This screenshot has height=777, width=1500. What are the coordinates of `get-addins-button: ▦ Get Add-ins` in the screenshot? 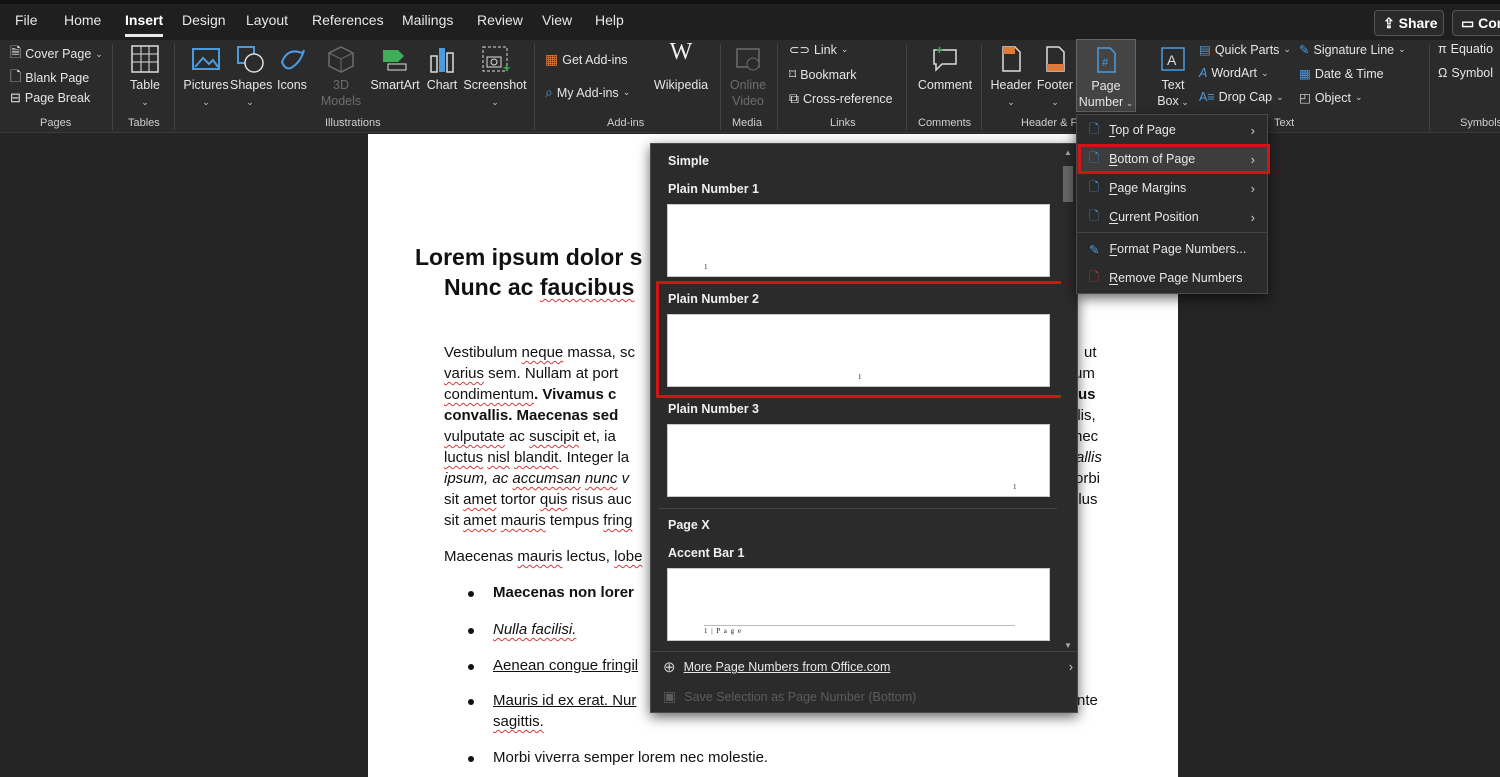 It's located at (586, 59).